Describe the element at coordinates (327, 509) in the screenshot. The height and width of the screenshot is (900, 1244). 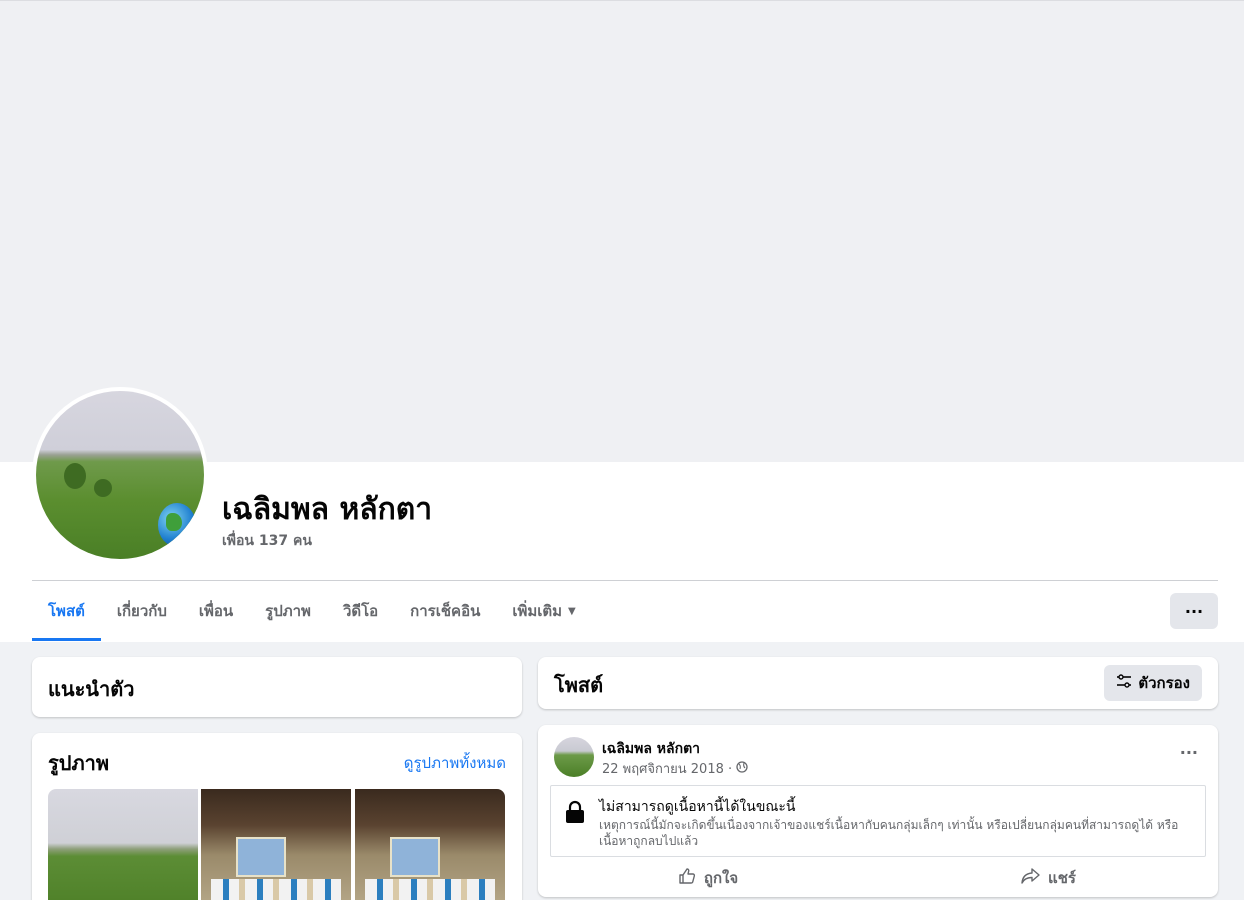
I see `profile-name: เฉลิมพล หลักตา` at that location.